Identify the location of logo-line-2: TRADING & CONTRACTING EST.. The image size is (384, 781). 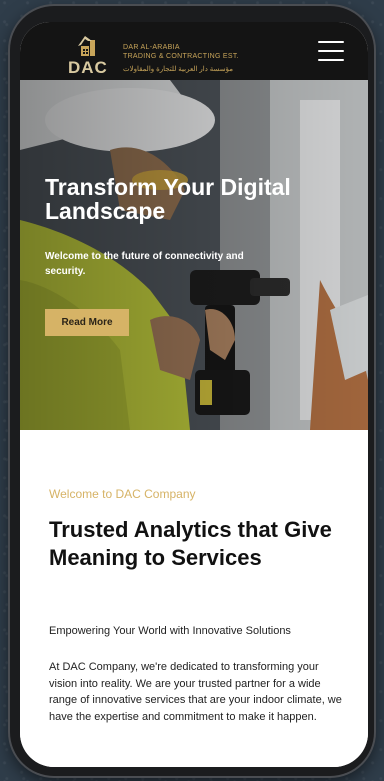
(181, 56).